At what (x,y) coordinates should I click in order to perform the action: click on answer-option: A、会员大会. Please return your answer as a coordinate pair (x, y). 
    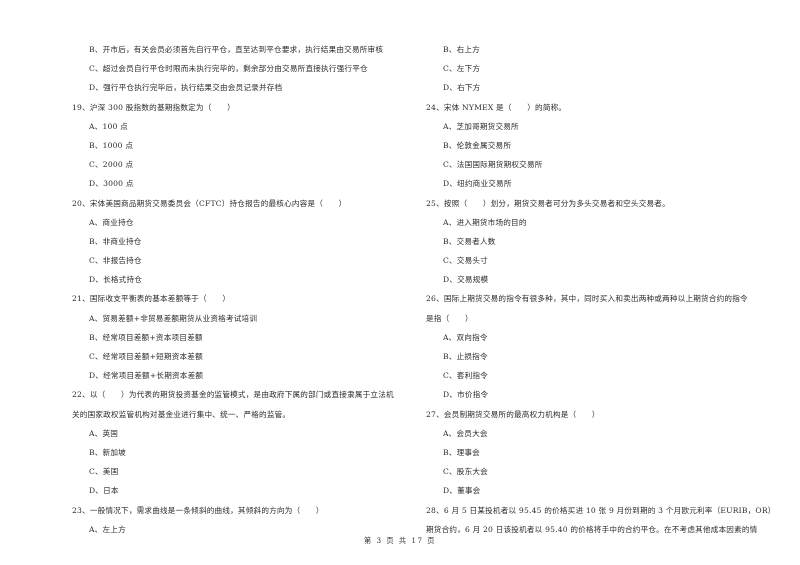
    Looking at the image, I should click on (465, 433).